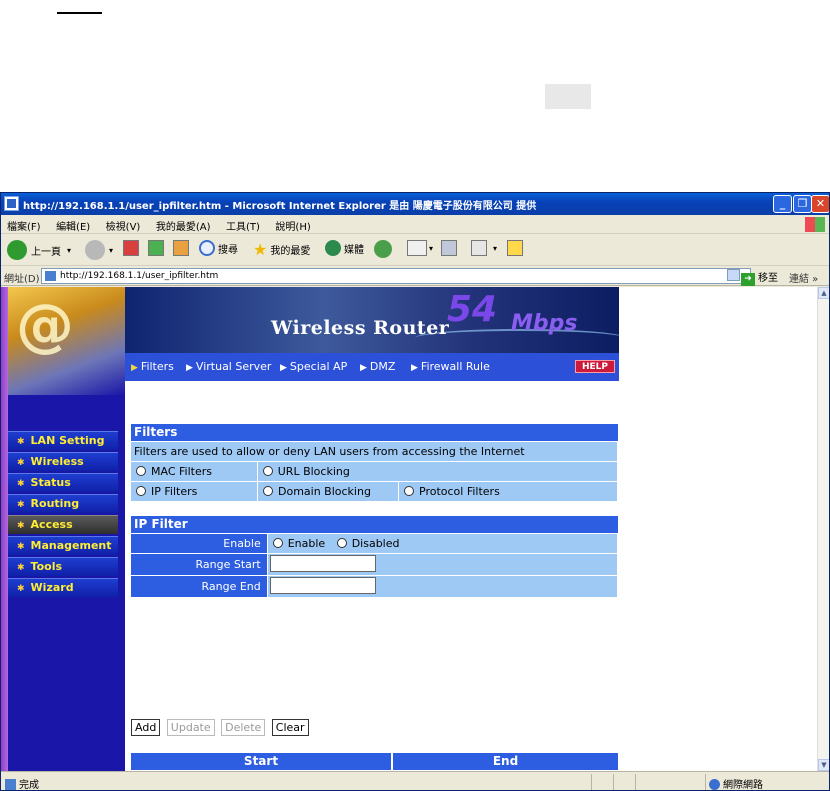  Describe the element at coordinates (181, 248) in the screenshot. I see `home-button` at that location.